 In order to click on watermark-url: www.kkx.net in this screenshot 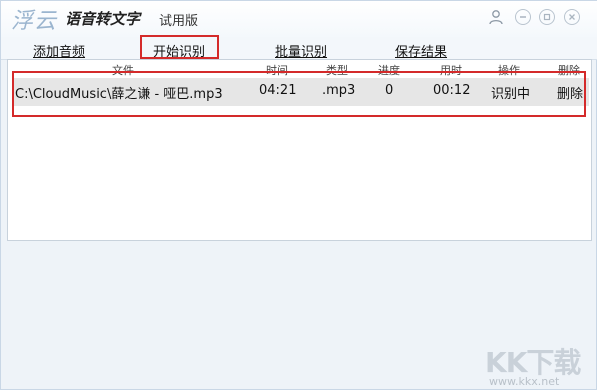, I will do `click(524, 381)`.